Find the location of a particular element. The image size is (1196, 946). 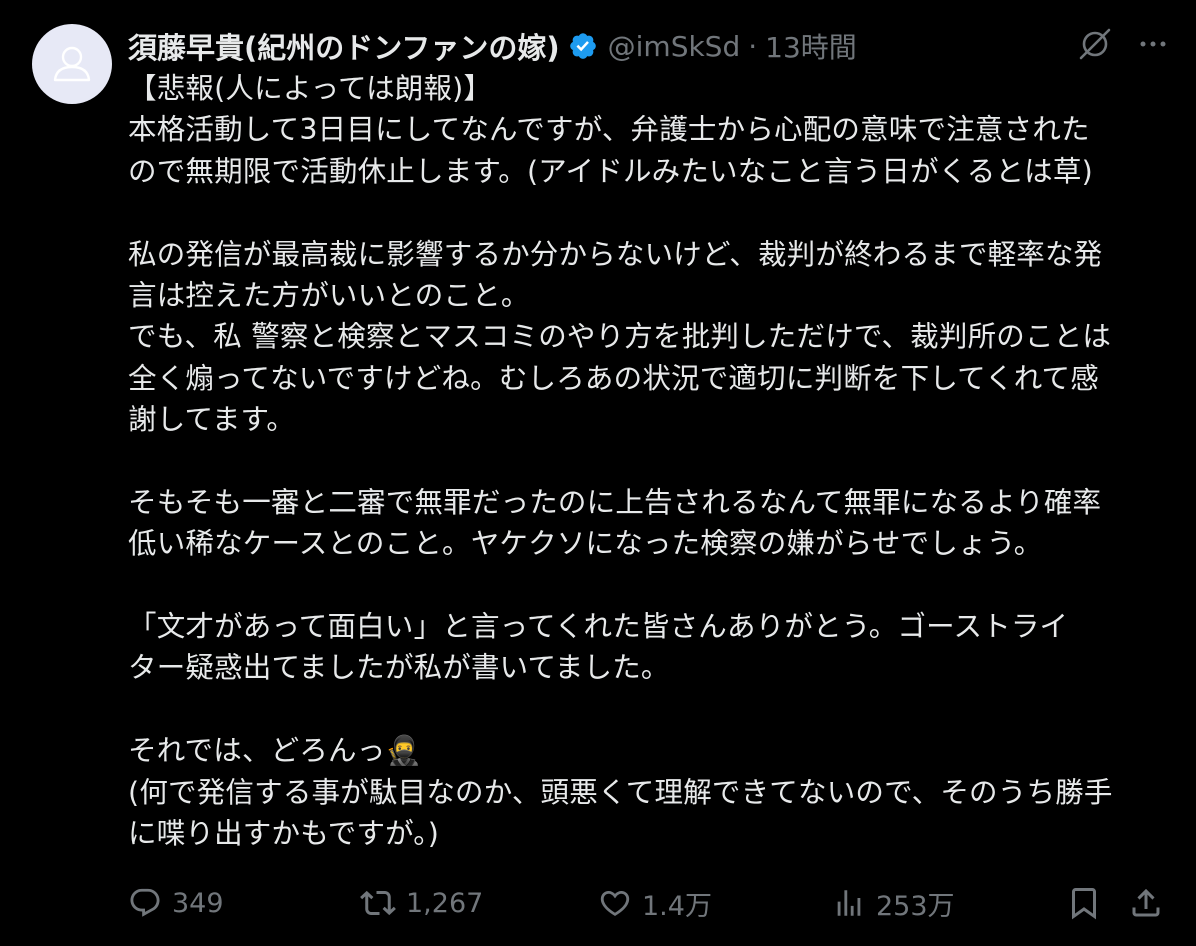

tweet-text-line: ター疑惑出てましたが私が書いてました。 is located at coordinates (399, 668).